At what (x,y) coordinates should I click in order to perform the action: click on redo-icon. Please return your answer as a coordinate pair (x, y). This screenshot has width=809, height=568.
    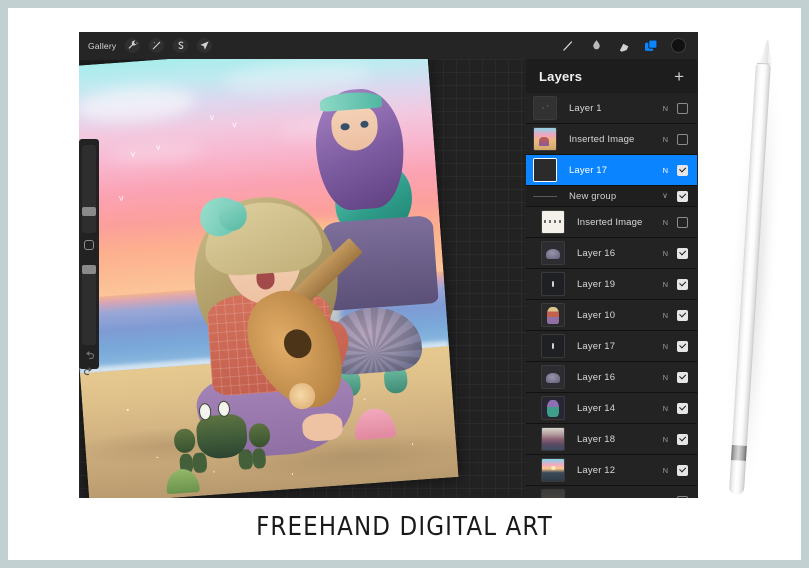
    Looking at the image, I should click on (89, 371).